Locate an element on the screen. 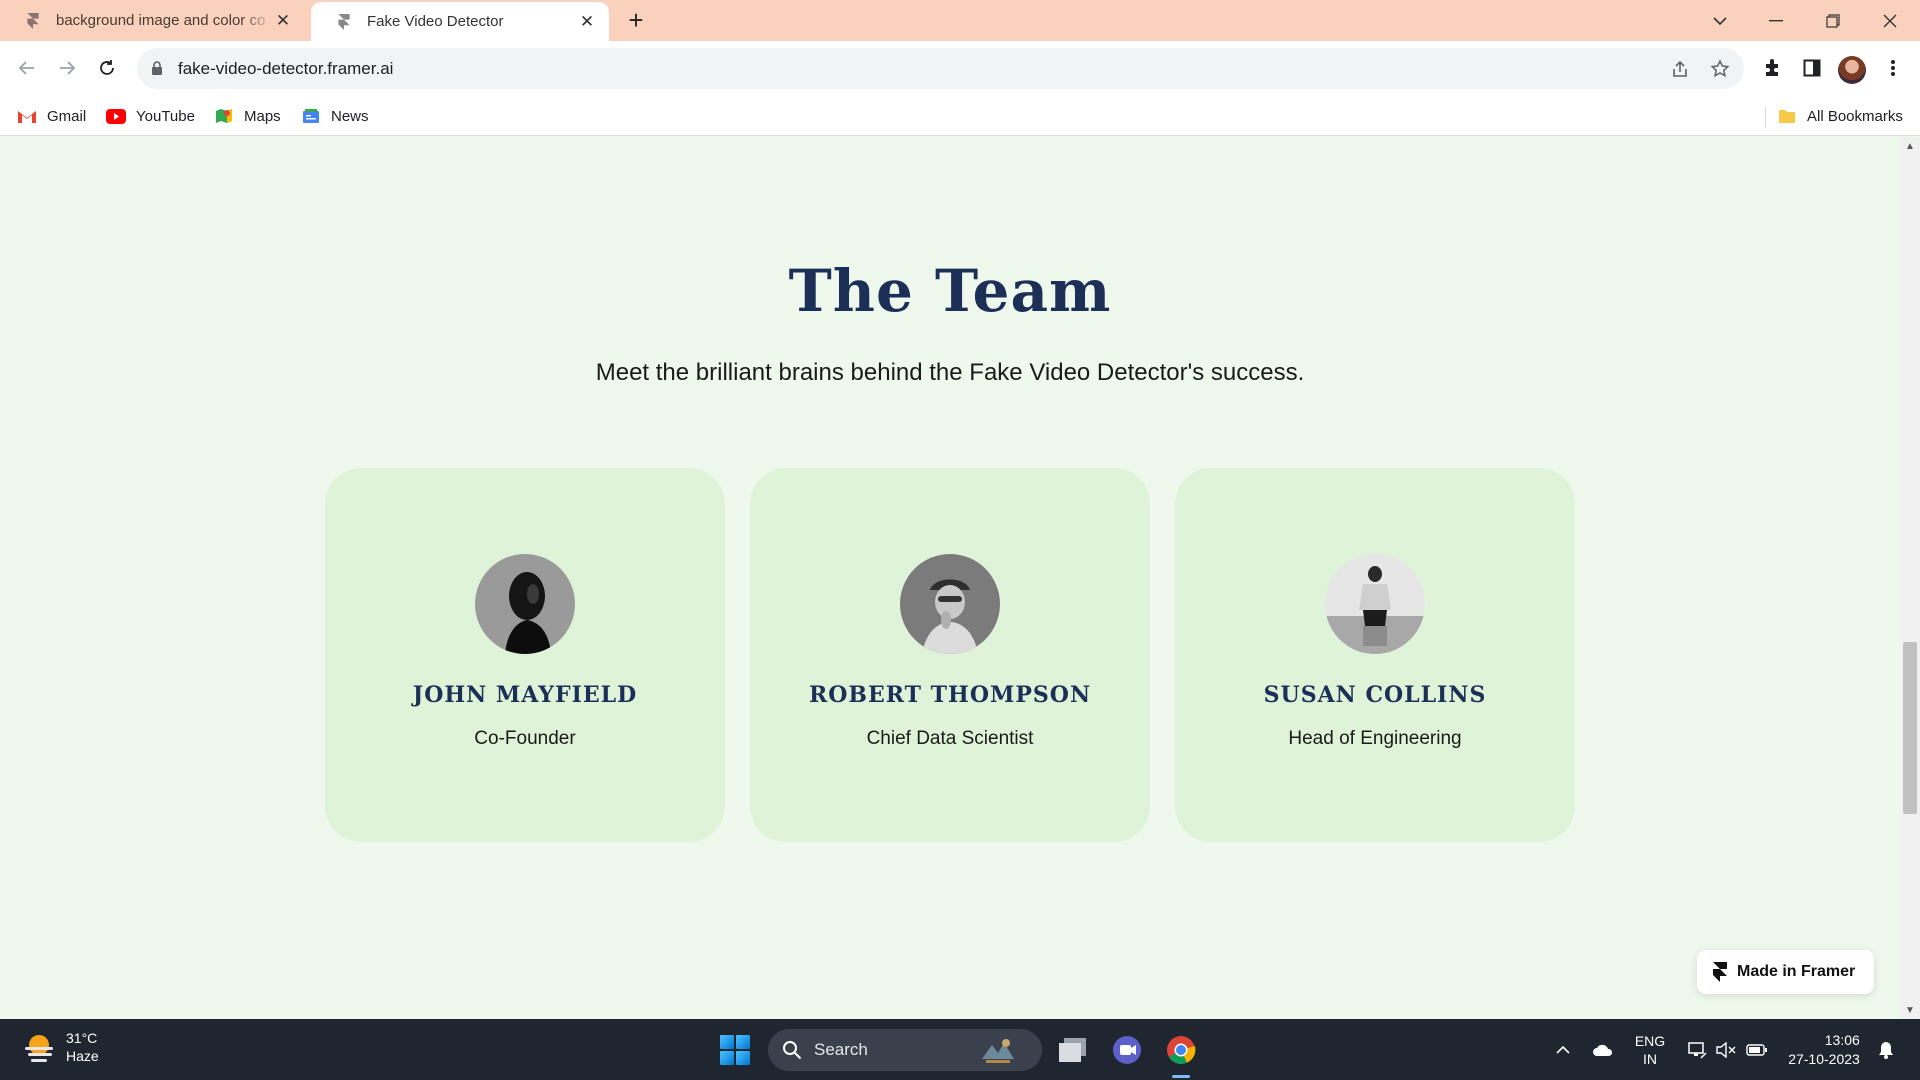 The width and height of the screenshot is (1920, 1080). close-window-button is located at coordinates (1890, 20).